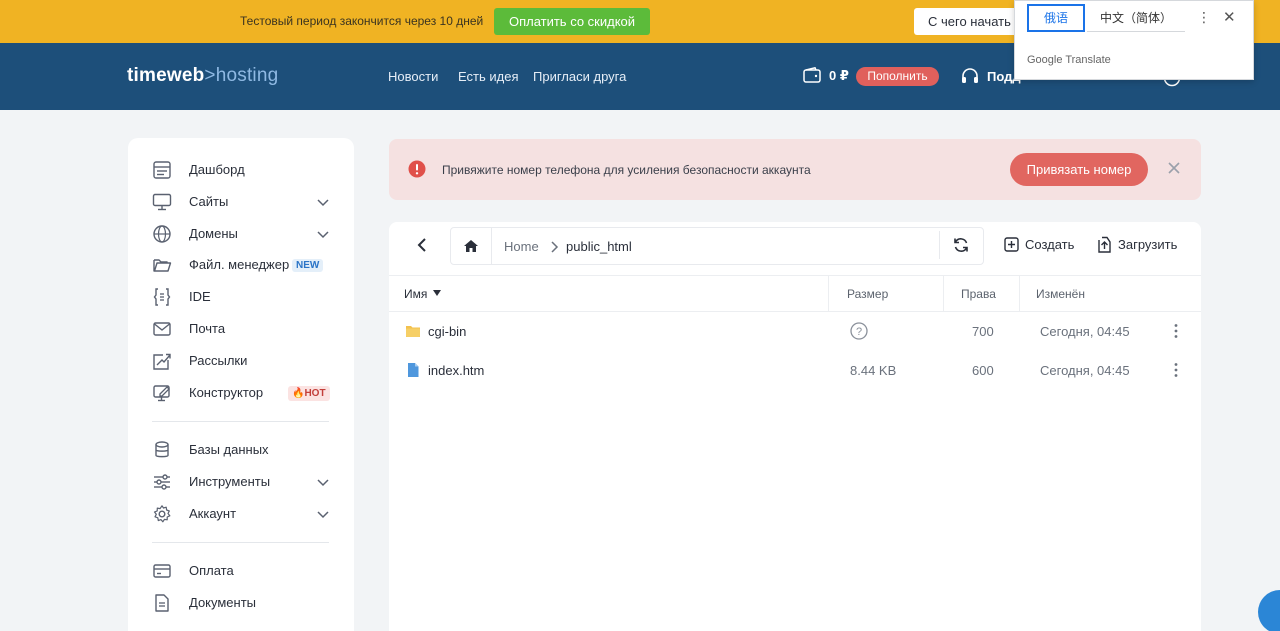 Image resolution: width=1280 pixels, height=631 pixels. What do you see at coordinates (555, 247) in the screenshot?
I see `chevron-right-icon` at bounding box center [555, 247].